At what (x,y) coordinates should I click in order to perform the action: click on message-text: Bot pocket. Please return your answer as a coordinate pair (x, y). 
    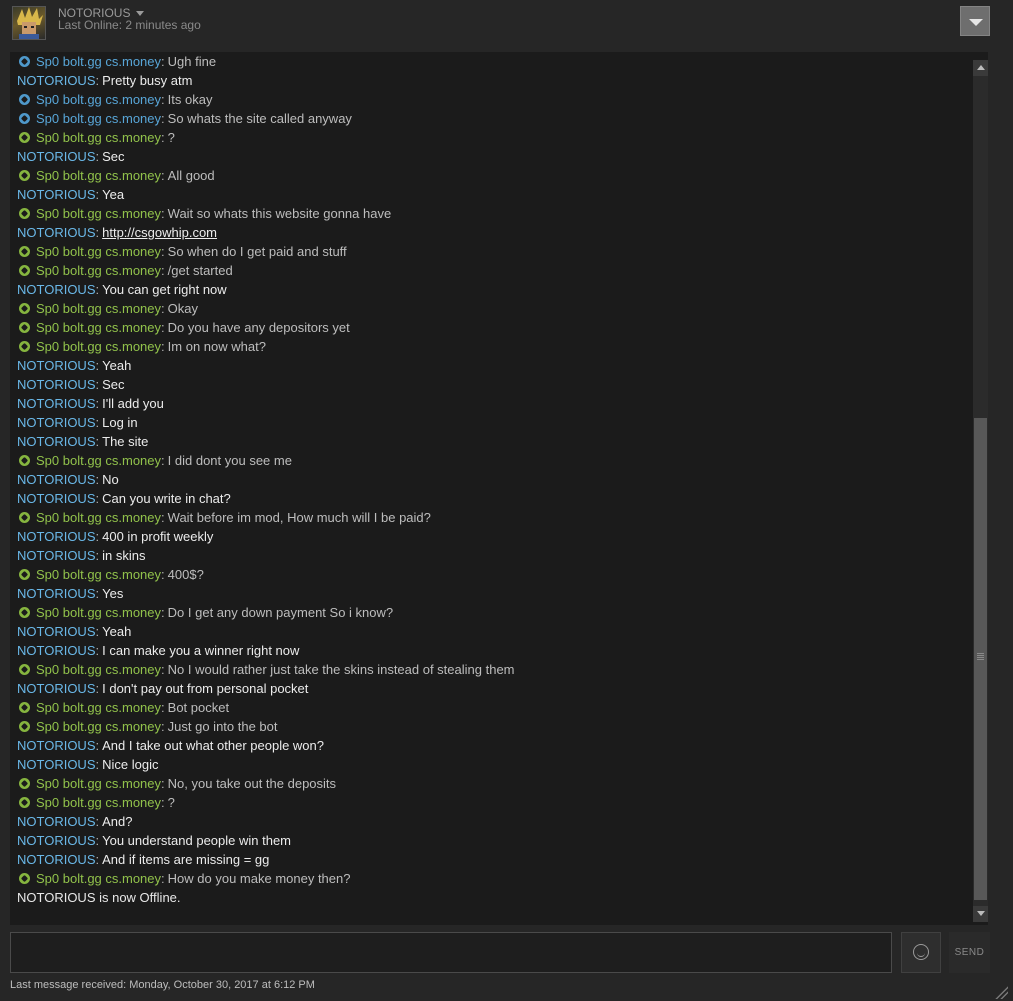
    Looking at the image, I should click on (198, 707).